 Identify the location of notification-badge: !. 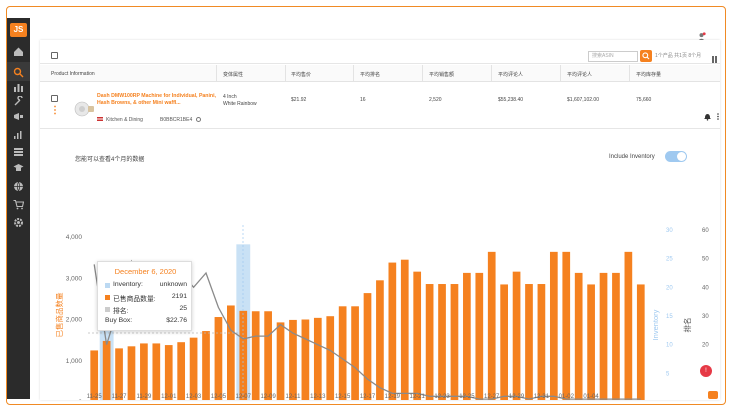
(706, 371).